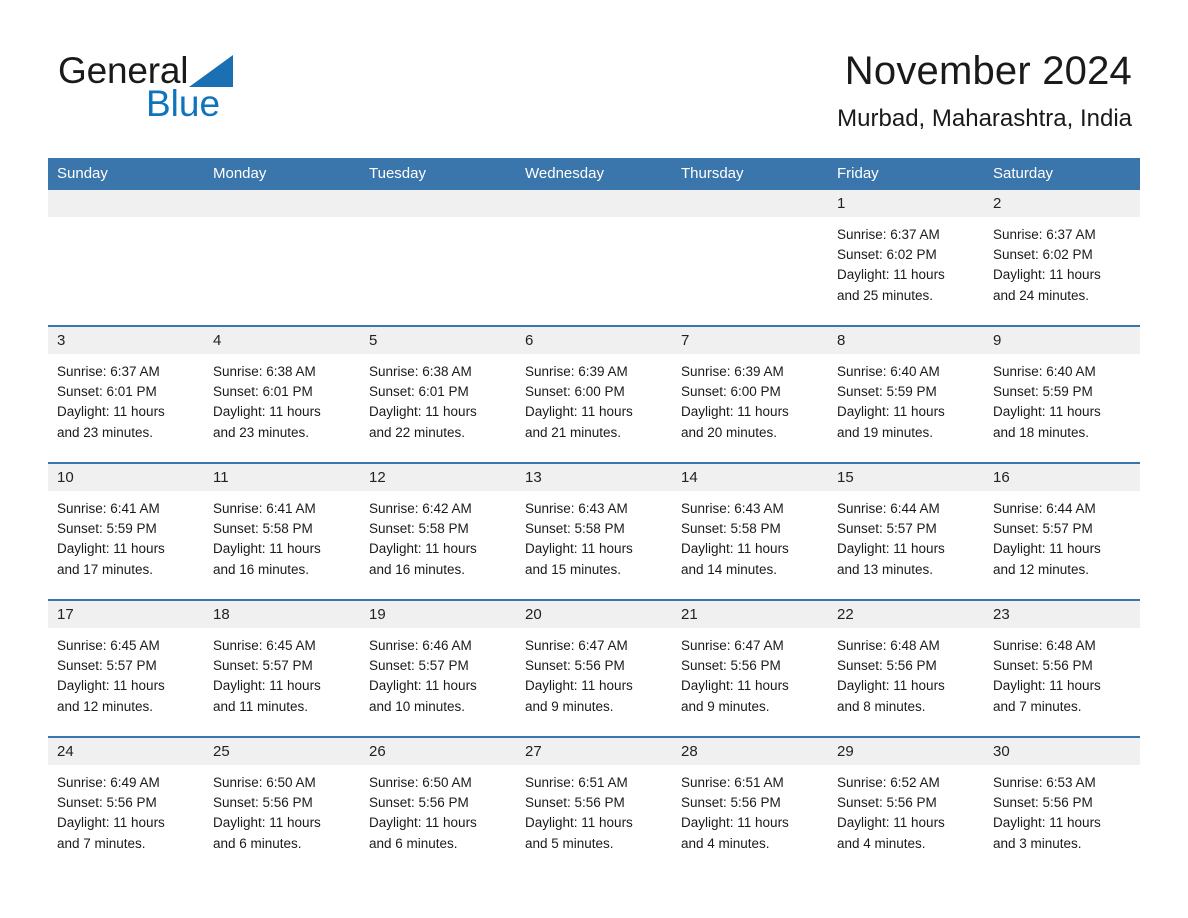  I want to click on brand-logo: General Blue, so click(208, 92).